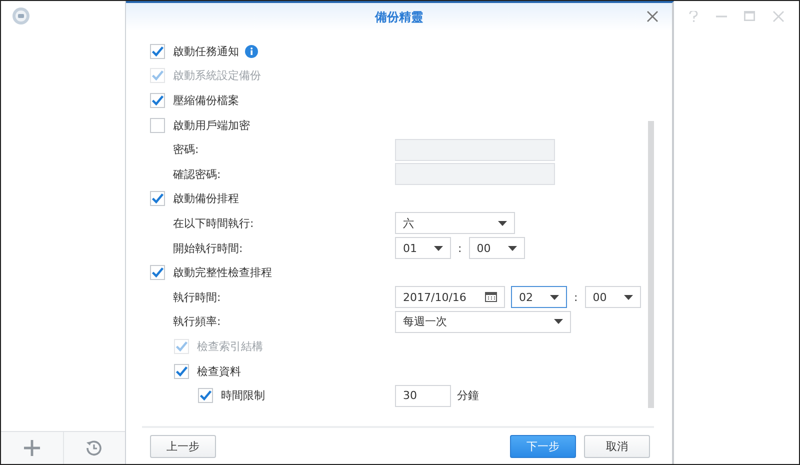  I want to click on checkbox-label: 啟動任務通知, so click(206, 51).